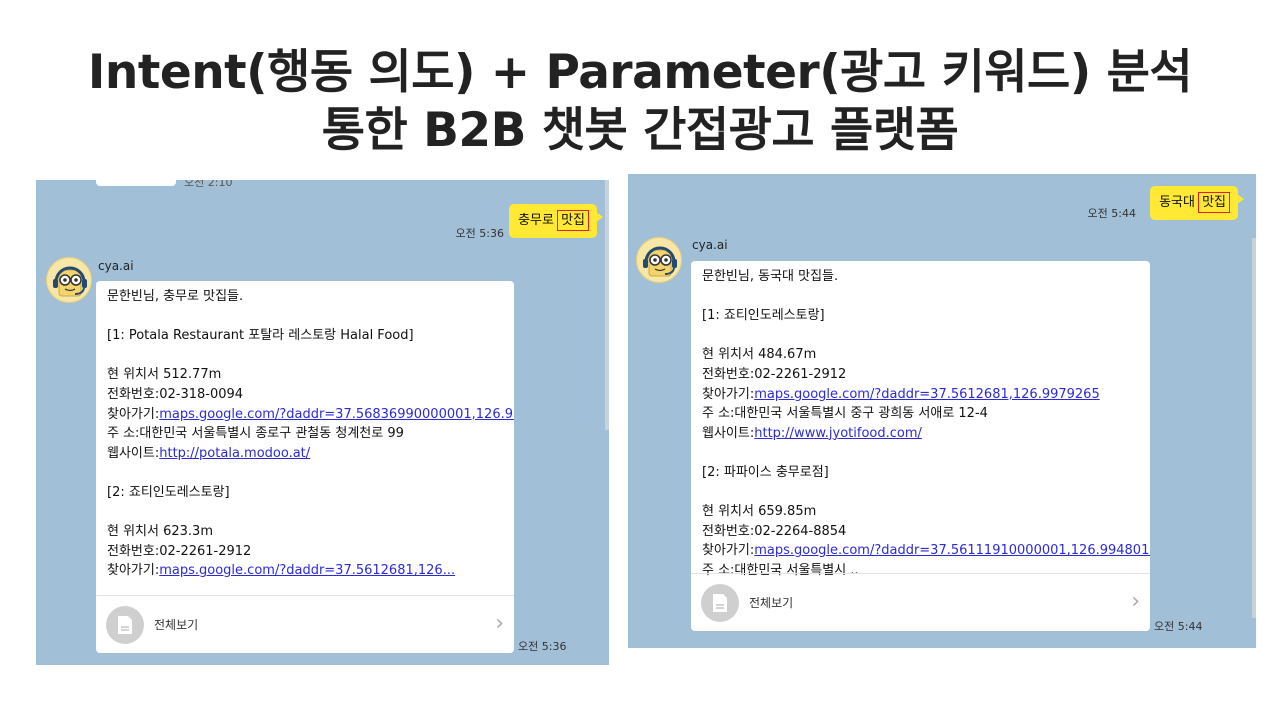 The image size is (1280, 720). I want to click on bot-message-time: 오전 5:44, so click(1178, 626).